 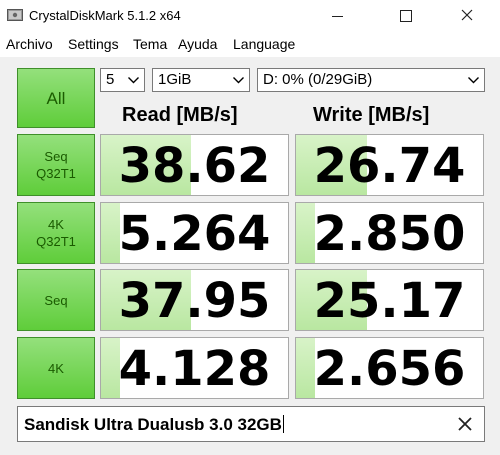 I want to click on menu-tema: Tema, so click(x=150, y=44).